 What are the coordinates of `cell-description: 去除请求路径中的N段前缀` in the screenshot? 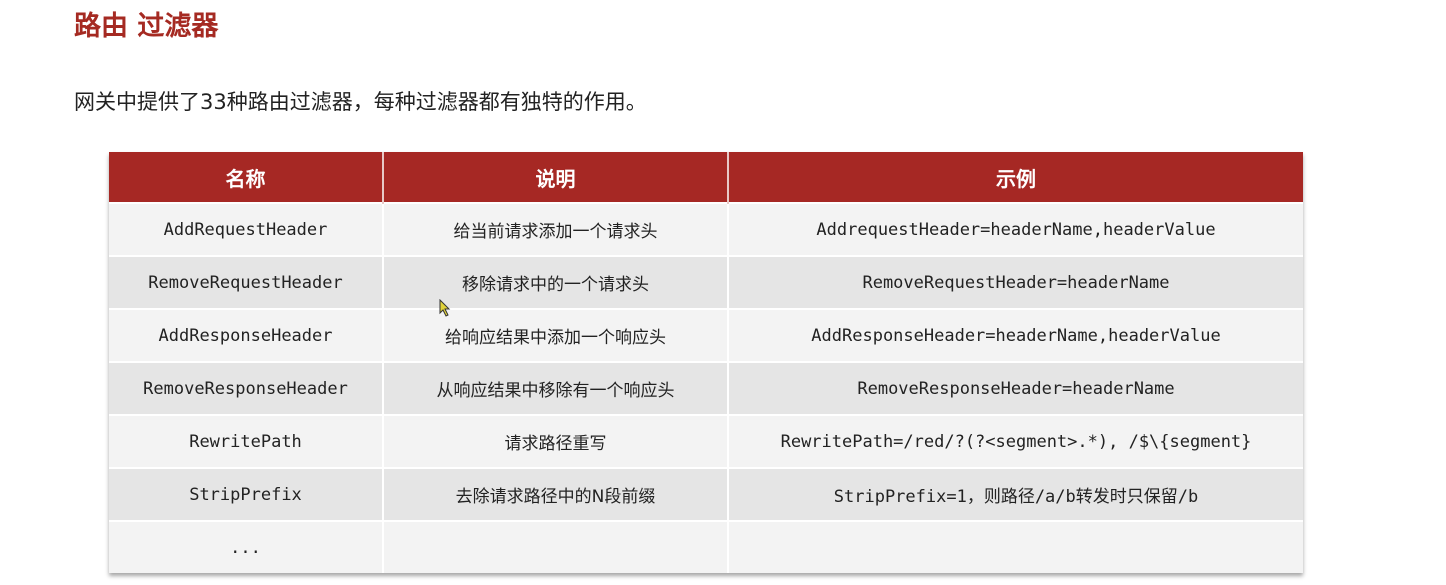 It's located at (556, 494).